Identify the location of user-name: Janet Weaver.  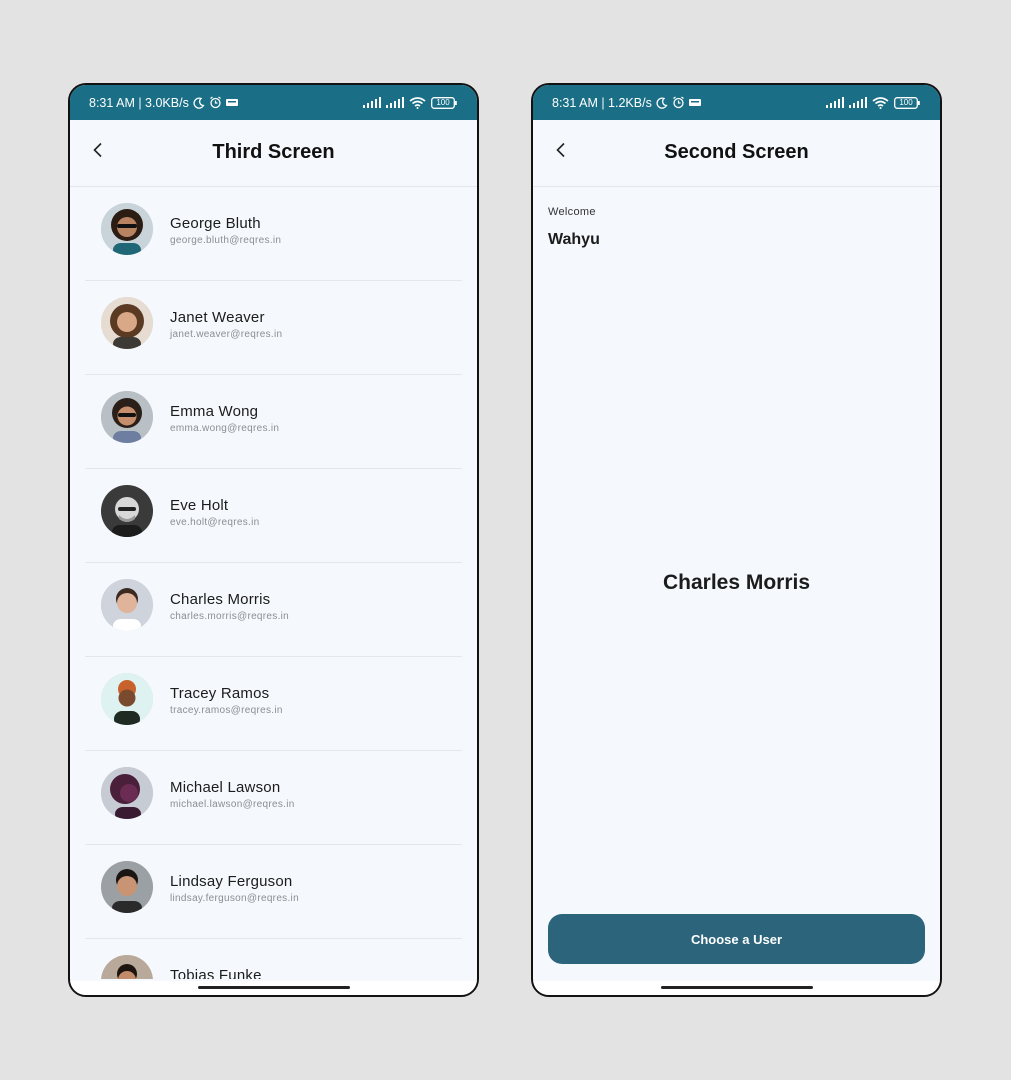
(217, 317).